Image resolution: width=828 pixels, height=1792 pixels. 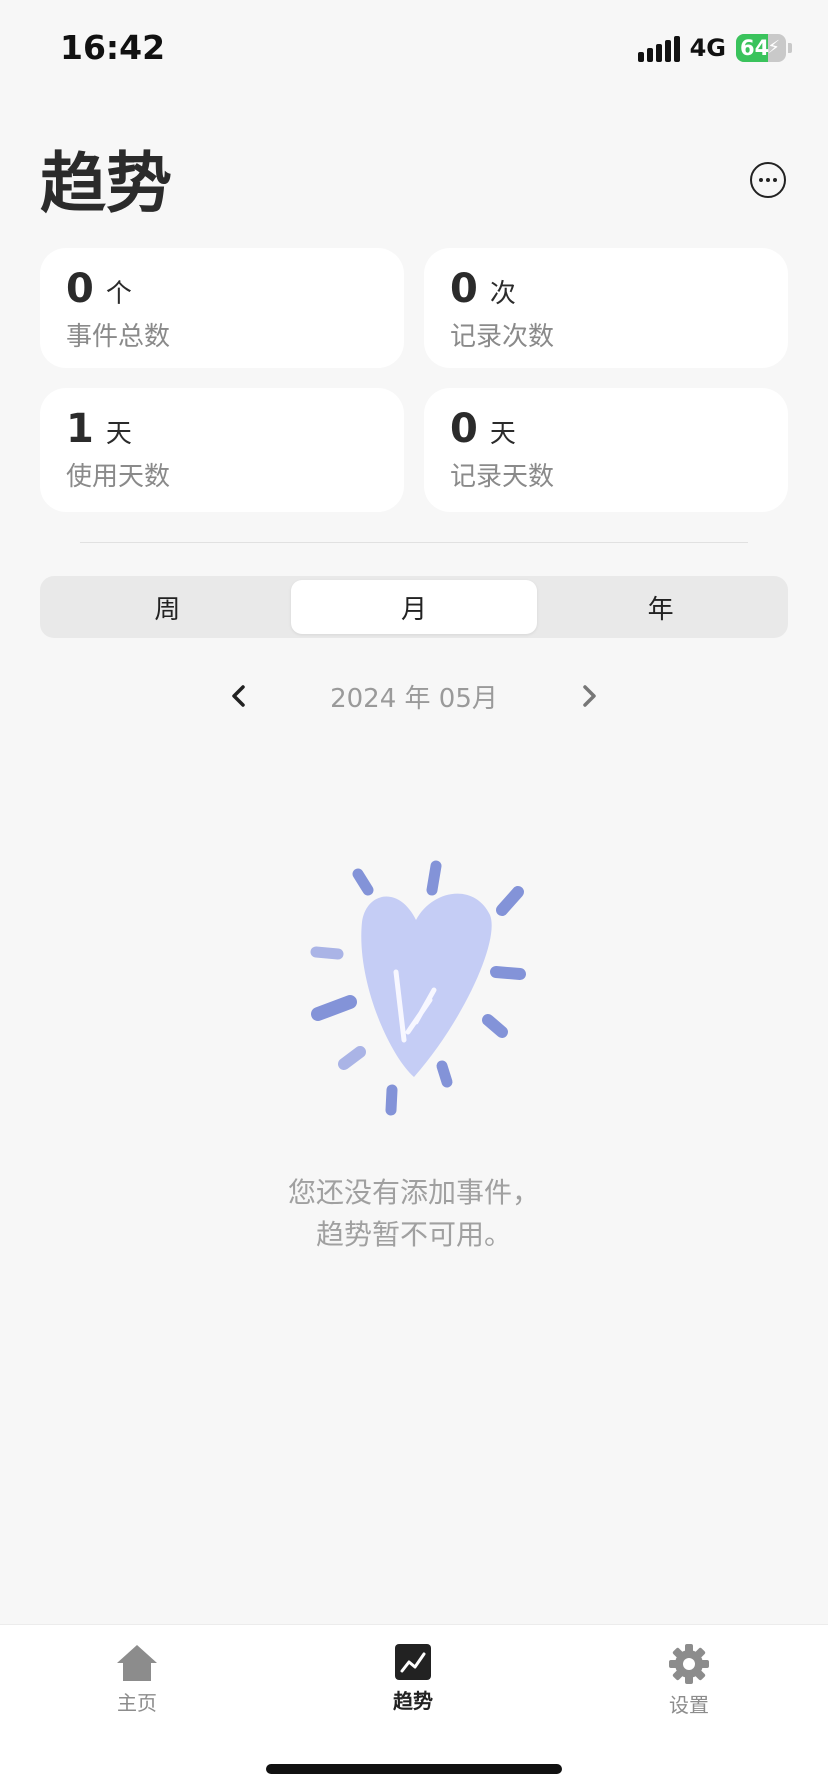 What do you see at coordinates (137, 1663) in the screenshot?
I see `home-icon` at bounding box center [137, 1663].